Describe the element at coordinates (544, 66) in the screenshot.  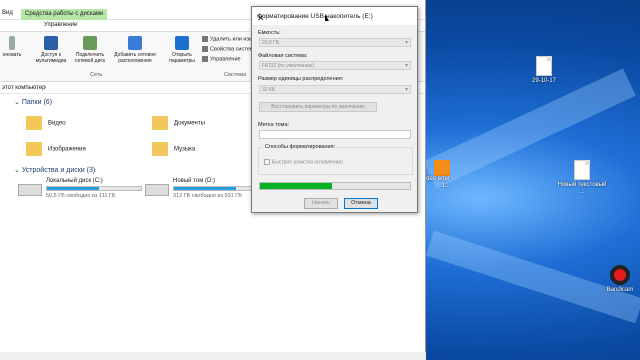
I see `file-icon` at that location.